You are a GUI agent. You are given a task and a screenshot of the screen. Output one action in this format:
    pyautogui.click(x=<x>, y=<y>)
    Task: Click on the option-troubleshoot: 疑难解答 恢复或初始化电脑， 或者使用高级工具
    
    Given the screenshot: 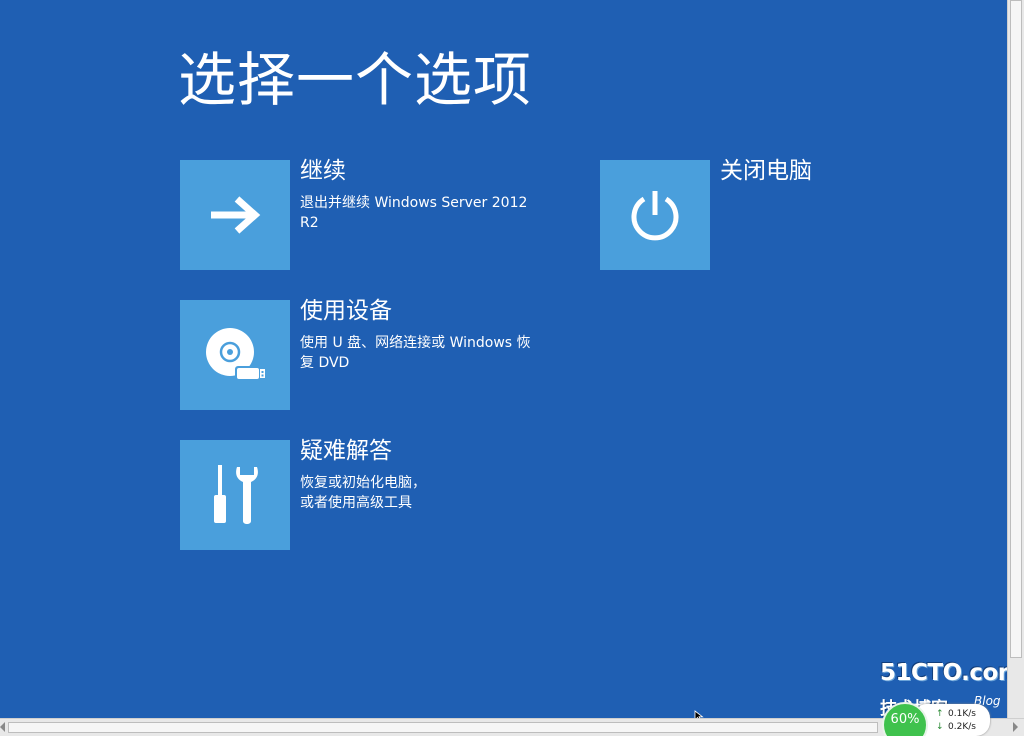 What is the action you would take?
    pyautogui.click(x=365, y=494)
    